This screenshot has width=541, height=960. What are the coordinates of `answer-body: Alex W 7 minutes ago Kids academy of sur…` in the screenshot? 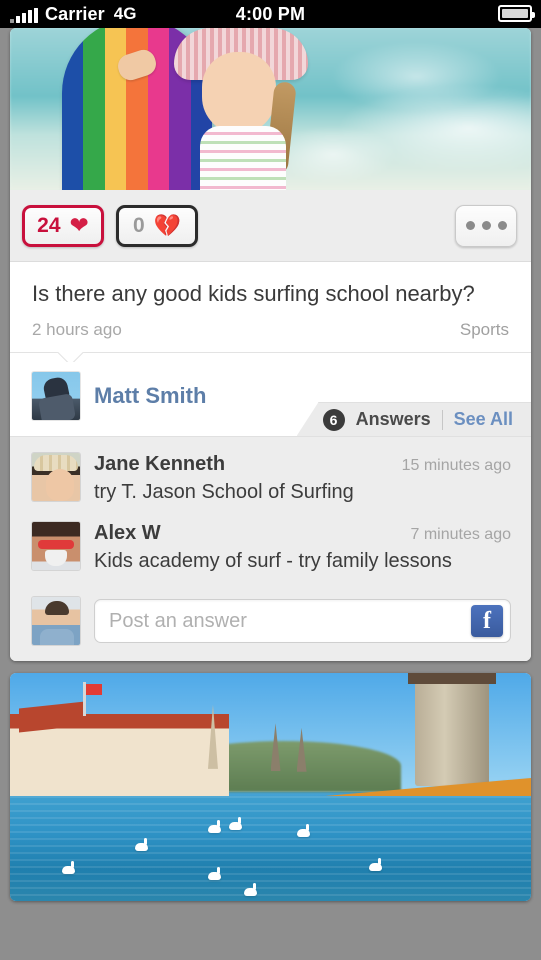 It's located at (302, 547).